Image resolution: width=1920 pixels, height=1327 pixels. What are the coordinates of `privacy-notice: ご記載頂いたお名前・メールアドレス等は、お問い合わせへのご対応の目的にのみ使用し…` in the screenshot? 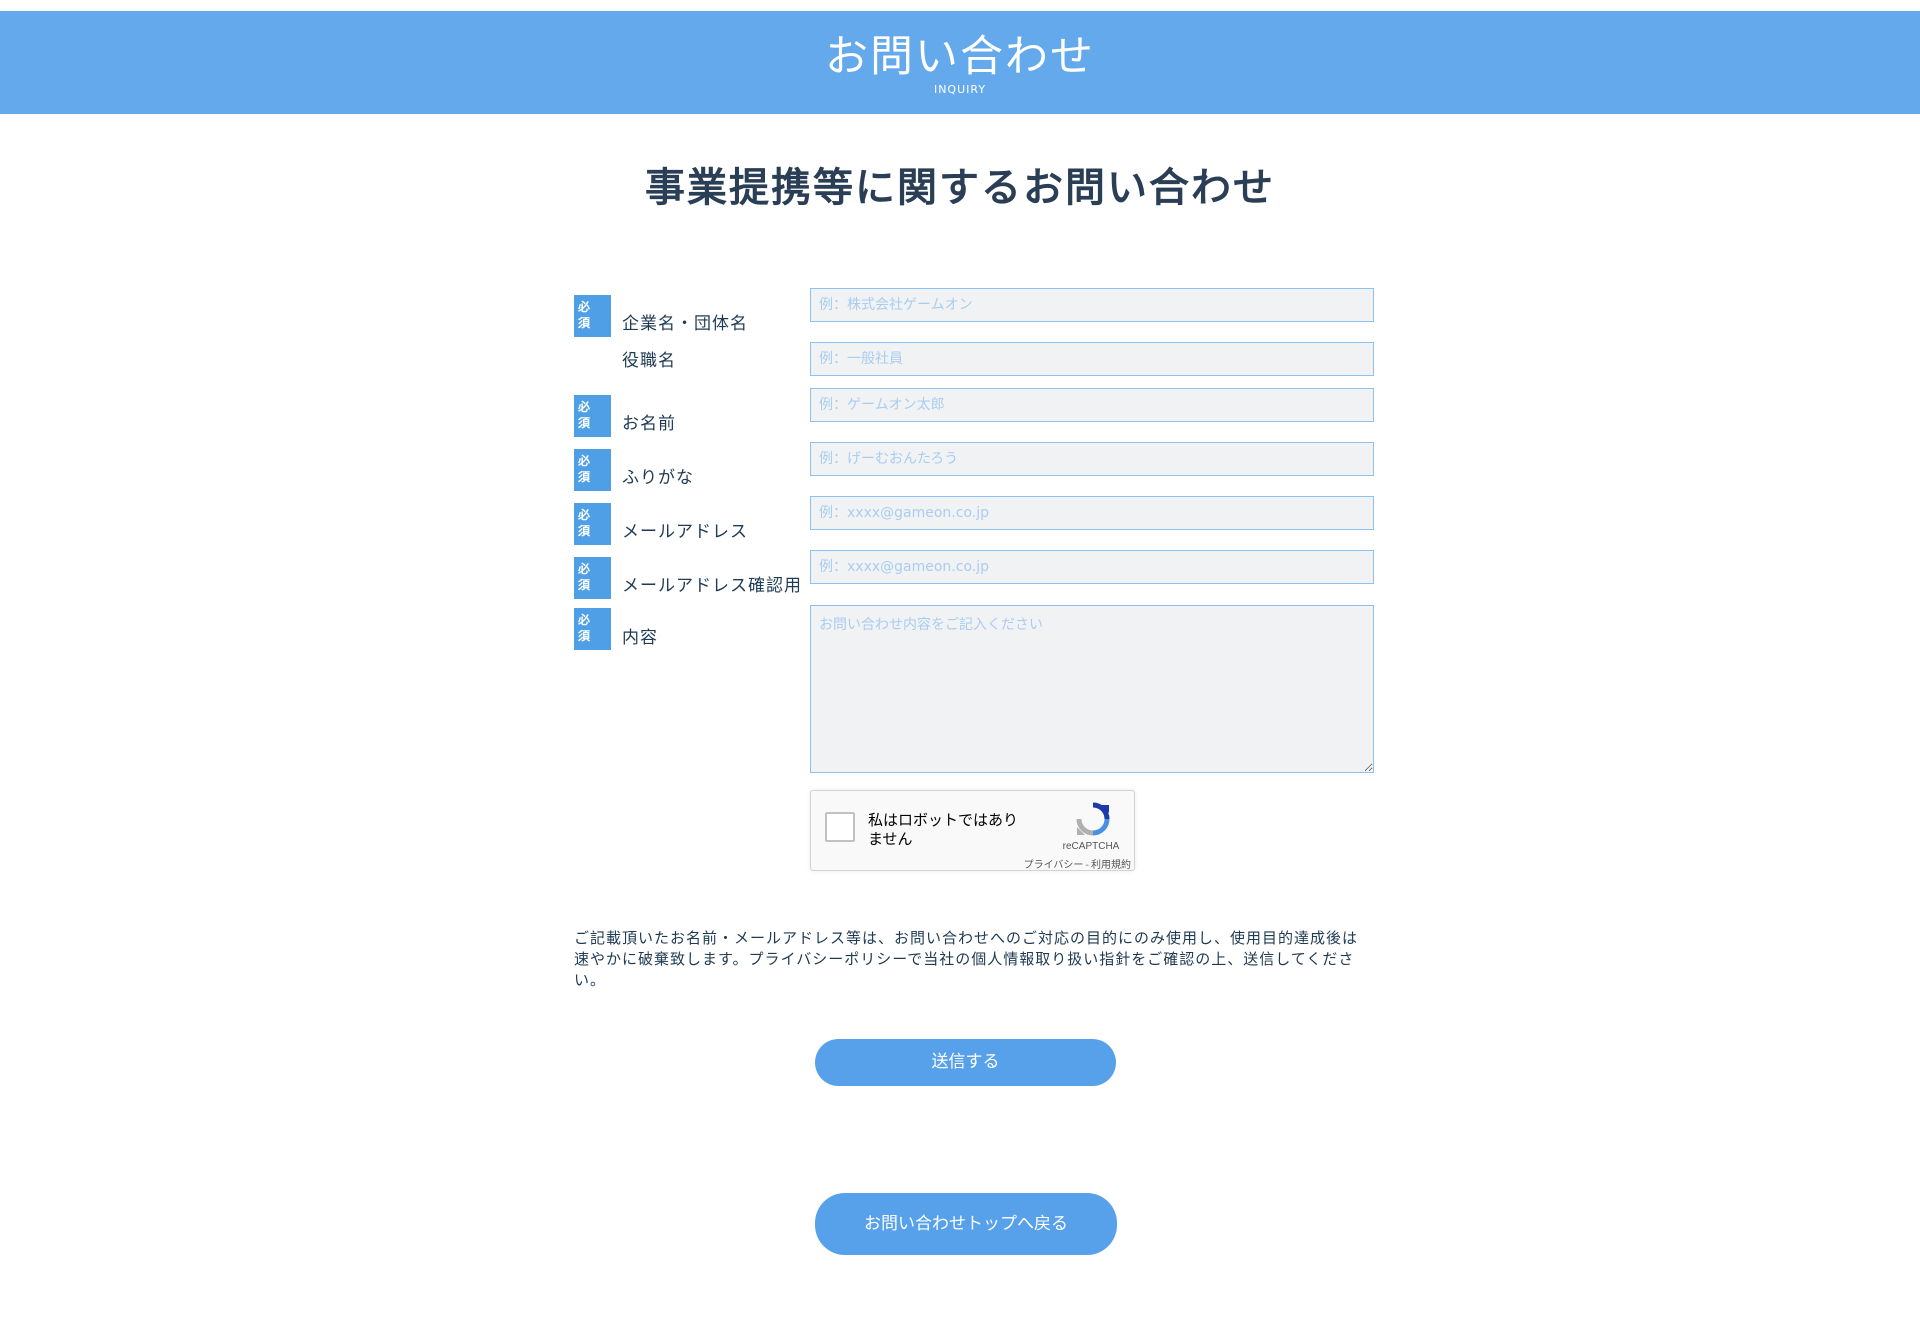 It's located at (966, 959).